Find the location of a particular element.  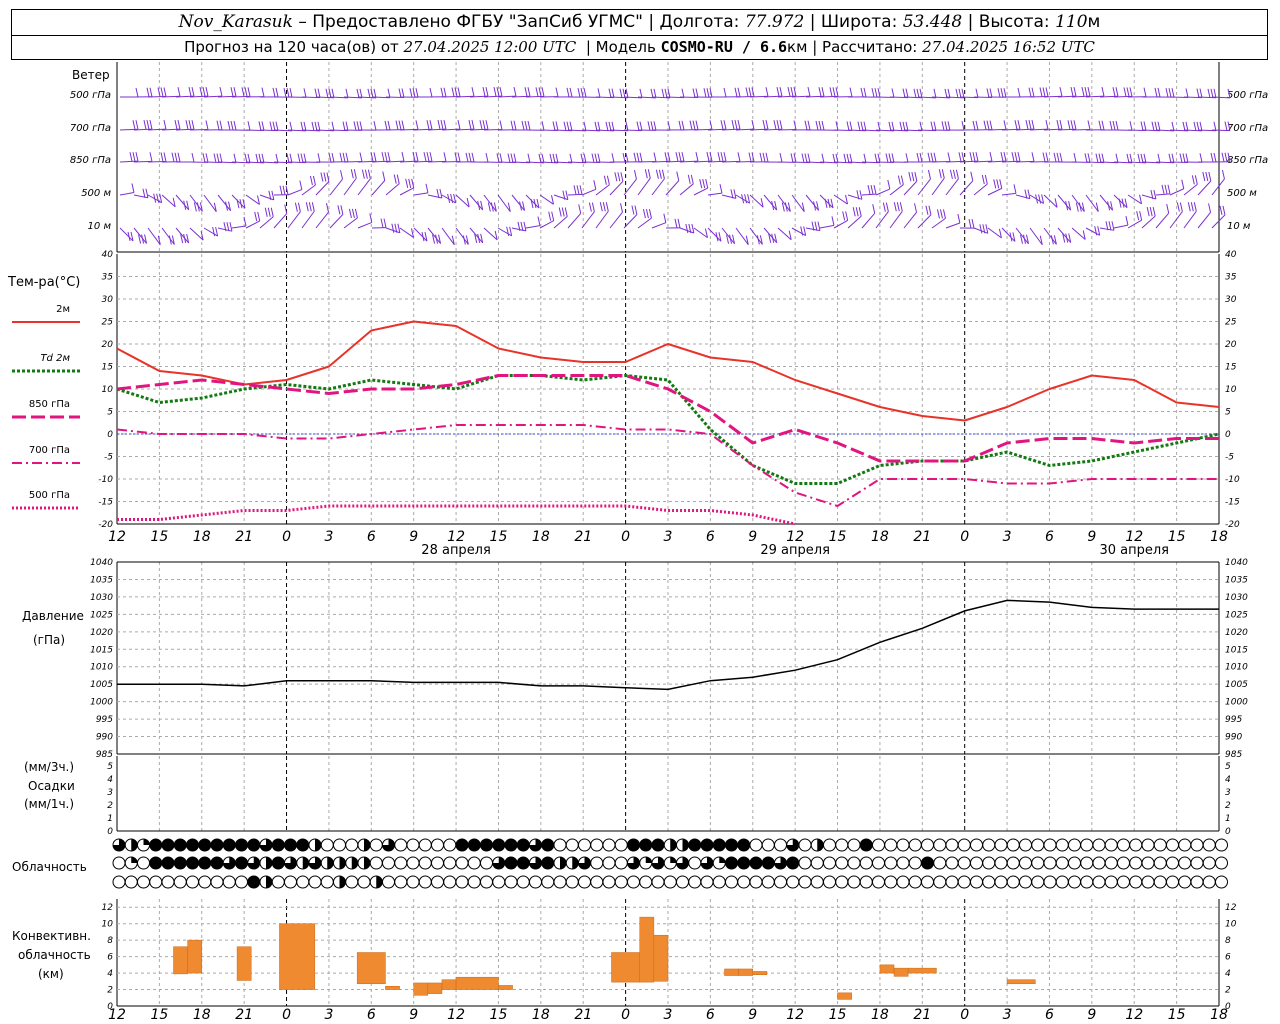

precip-ytick-right: 0 is located at coordinates (1228, 832).